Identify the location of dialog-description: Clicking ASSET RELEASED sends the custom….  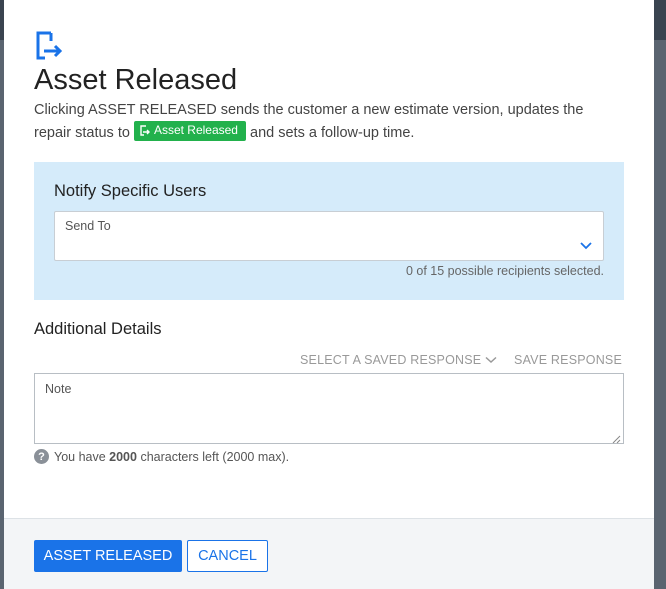
(329, 122).